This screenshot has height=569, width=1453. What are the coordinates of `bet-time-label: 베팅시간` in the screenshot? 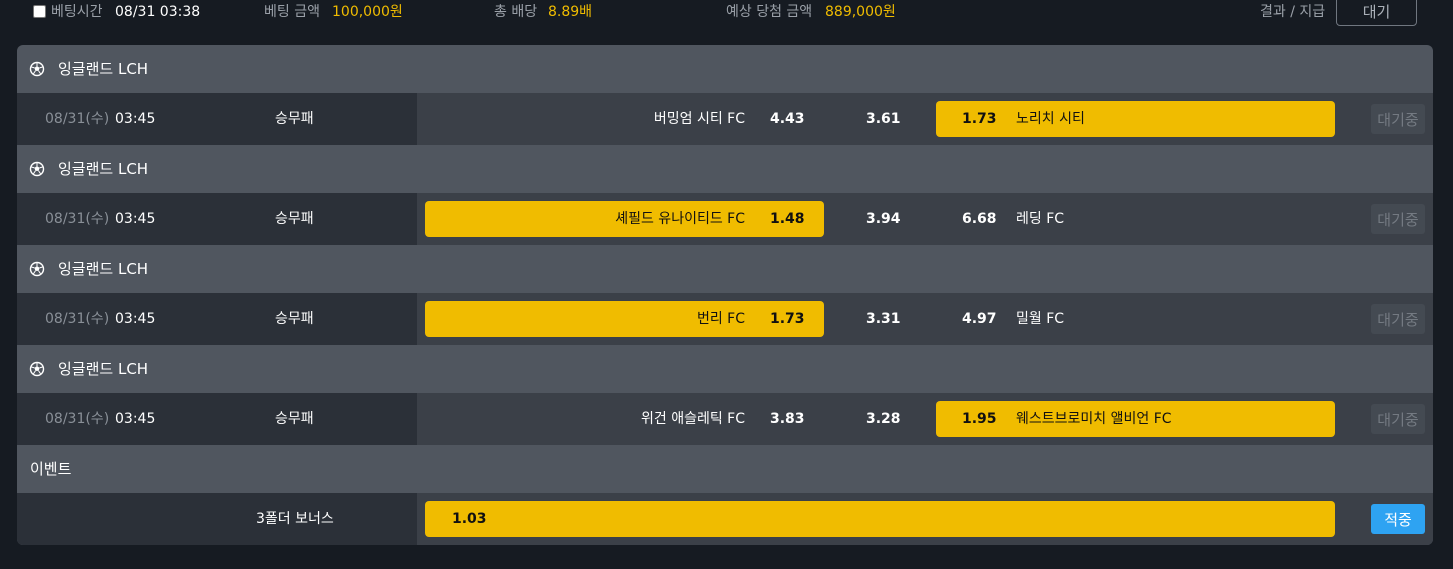 It's located at (77, 12).